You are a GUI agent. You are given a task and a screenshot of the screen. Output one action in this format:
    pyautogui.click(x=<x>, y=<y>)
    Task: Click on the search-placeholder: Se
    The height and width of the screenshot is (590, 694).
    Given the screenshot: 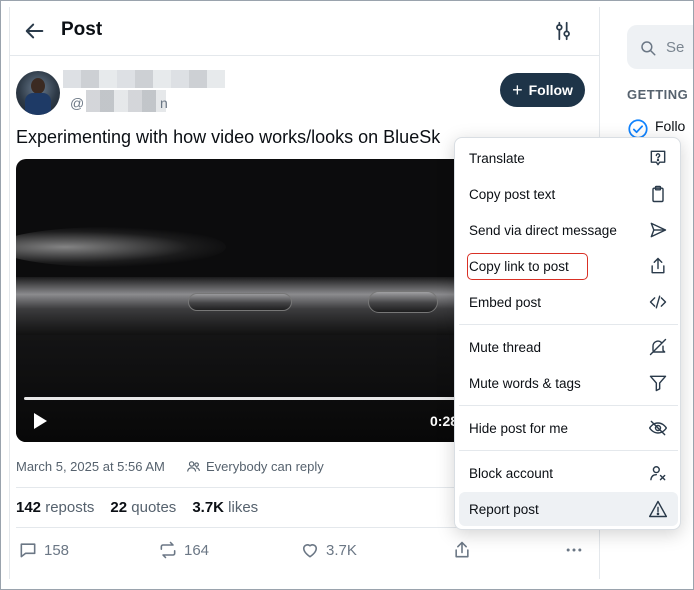 What is the action you would take?
    pyautogui.click(x=675, y=47)
    